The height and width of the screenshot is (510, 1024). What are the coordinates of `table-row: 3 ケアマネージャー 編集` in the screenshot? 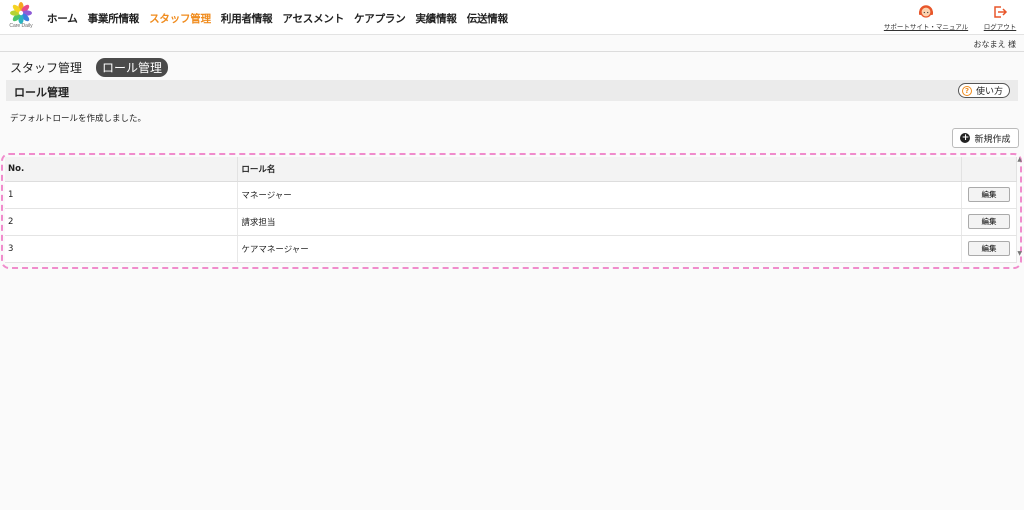 It's located at (511, 249).